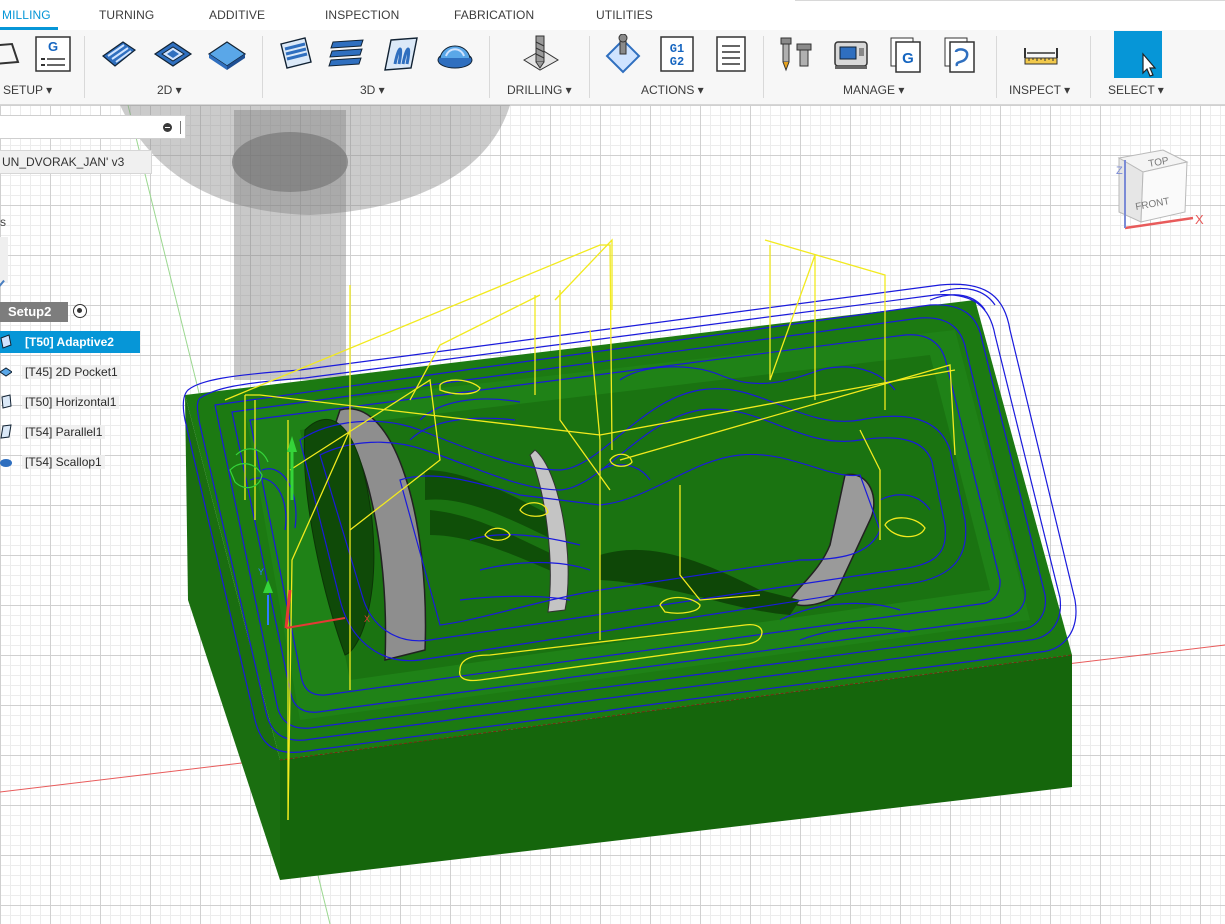 This screenshot has height=924, width=1225. I want to click on browser-node-fragment: s, so click(3, 222).